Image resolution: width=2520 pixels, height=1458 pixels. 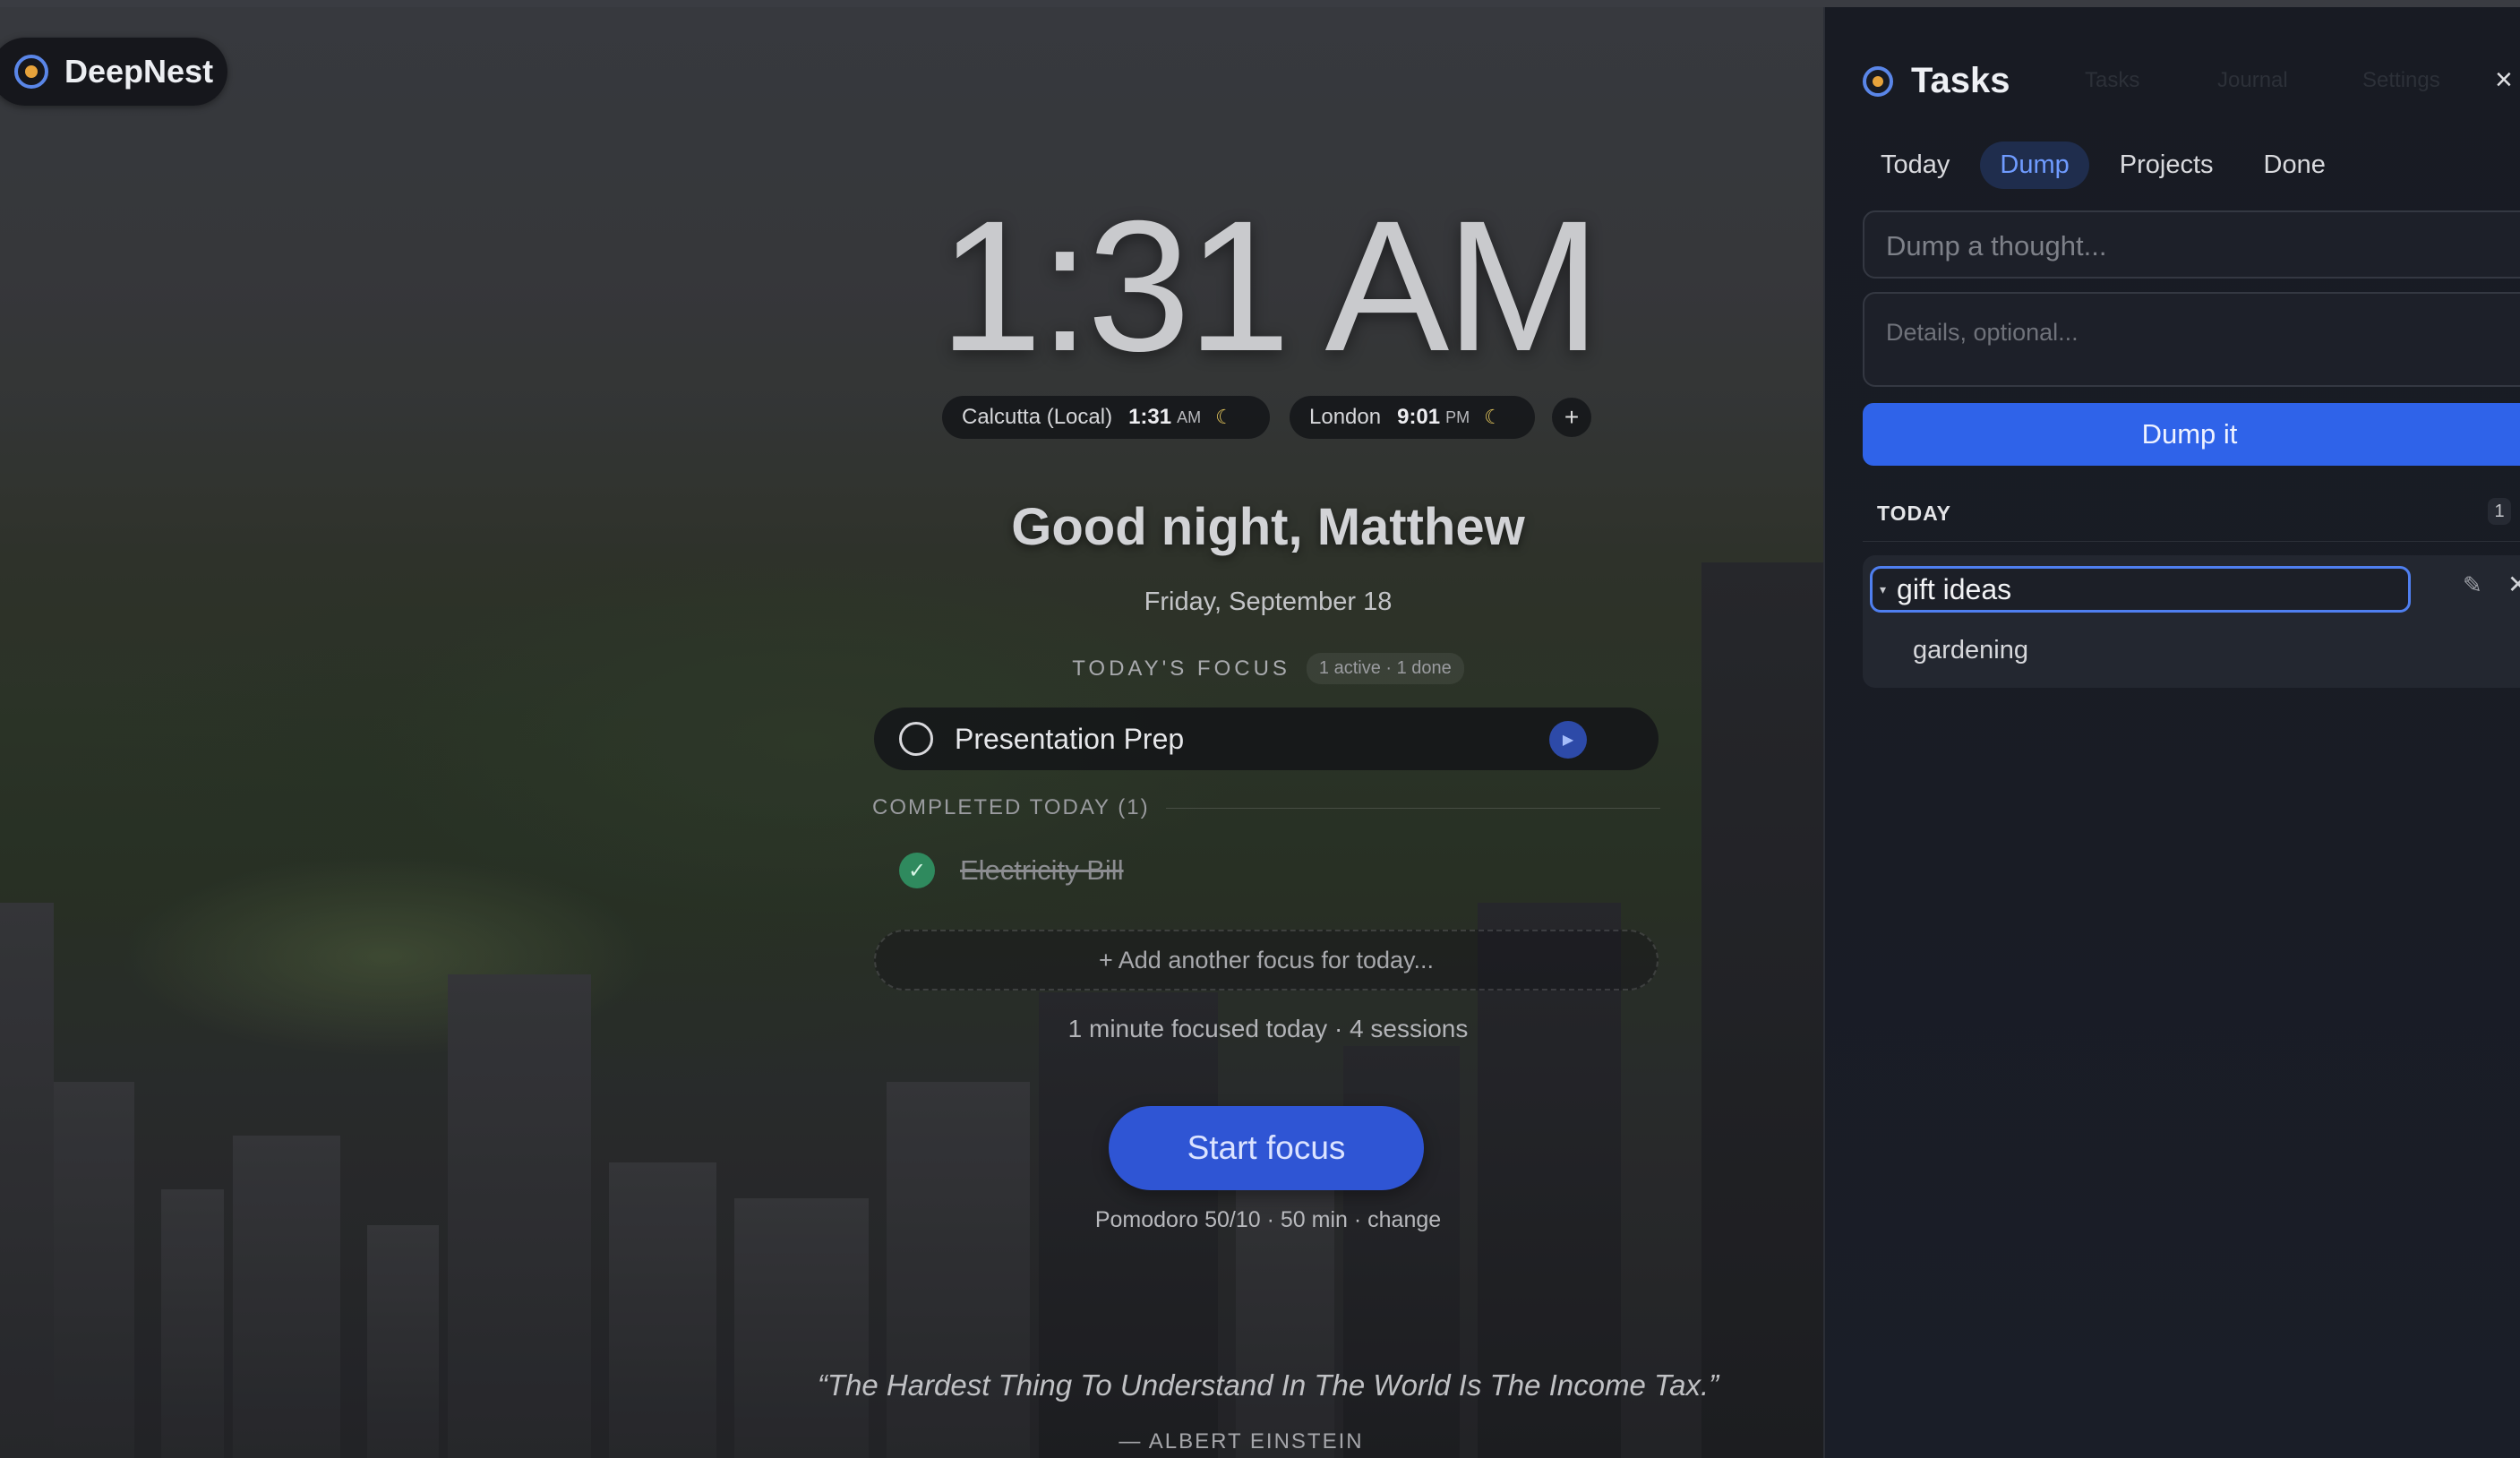 What do you see at coordinates (1883, 590) in the screenshot?
I see `chevron-down-icon: ▾` at bounding box center [1883, 590].